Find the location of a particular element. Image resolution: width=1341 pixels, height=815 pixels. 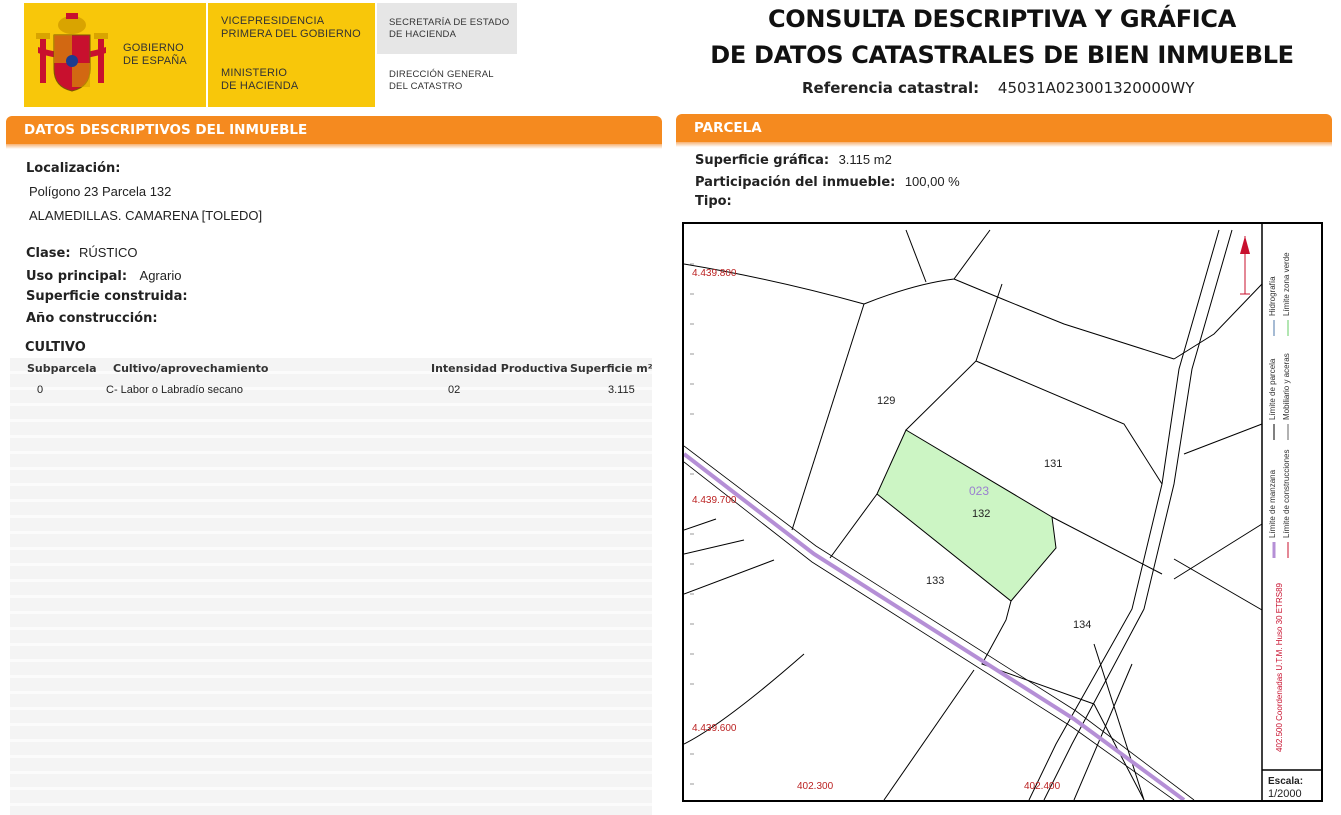

participacion-value: 100,00 % is located at coordinates (932, 181).